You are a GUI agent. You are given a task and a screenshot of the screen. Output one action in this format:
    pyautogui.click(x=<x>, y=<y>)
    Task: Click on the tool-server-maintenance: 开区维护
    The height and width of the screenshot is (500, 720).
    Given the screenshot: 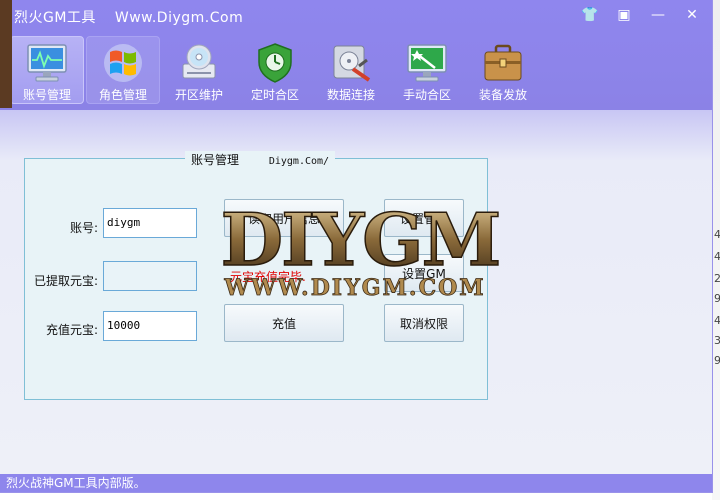 What is the action you would take?
    pyautogui.click(x=199, y=70)
    